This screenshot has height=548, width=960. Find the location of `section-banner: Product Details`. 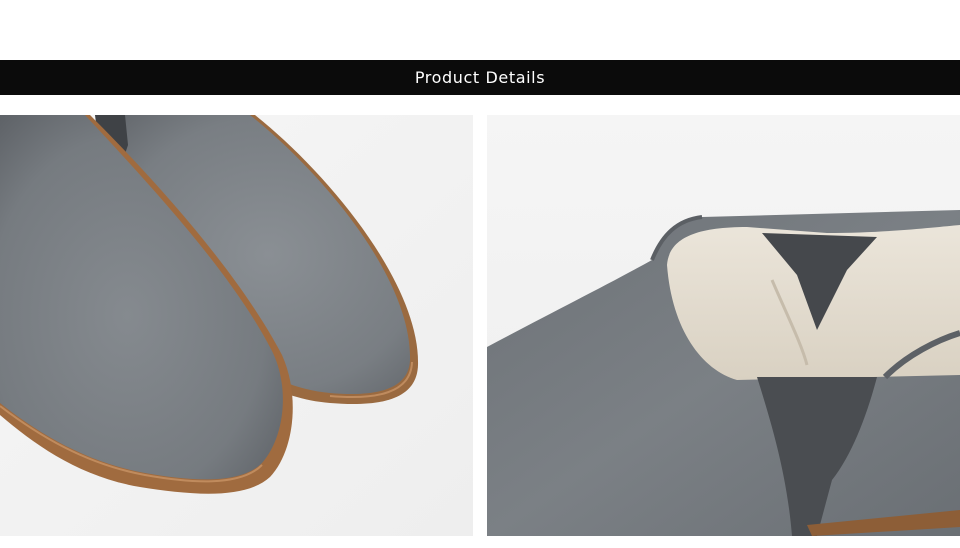

section-banner: Product Details is located at coordinates (480, 77).